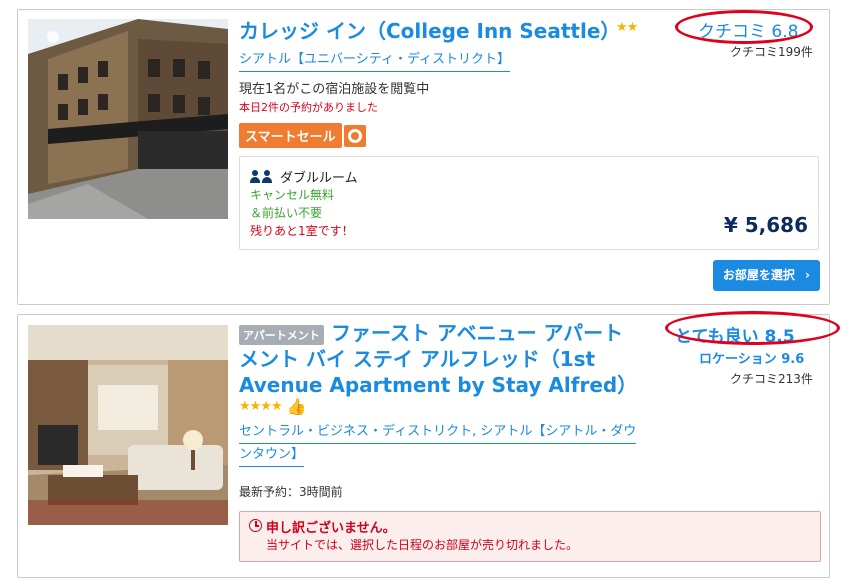  What do you see at coordinates (331, 528) in the screenshot?
I see `sold-out-title: 申し訳ございません。` at bounding box center [331, 528].